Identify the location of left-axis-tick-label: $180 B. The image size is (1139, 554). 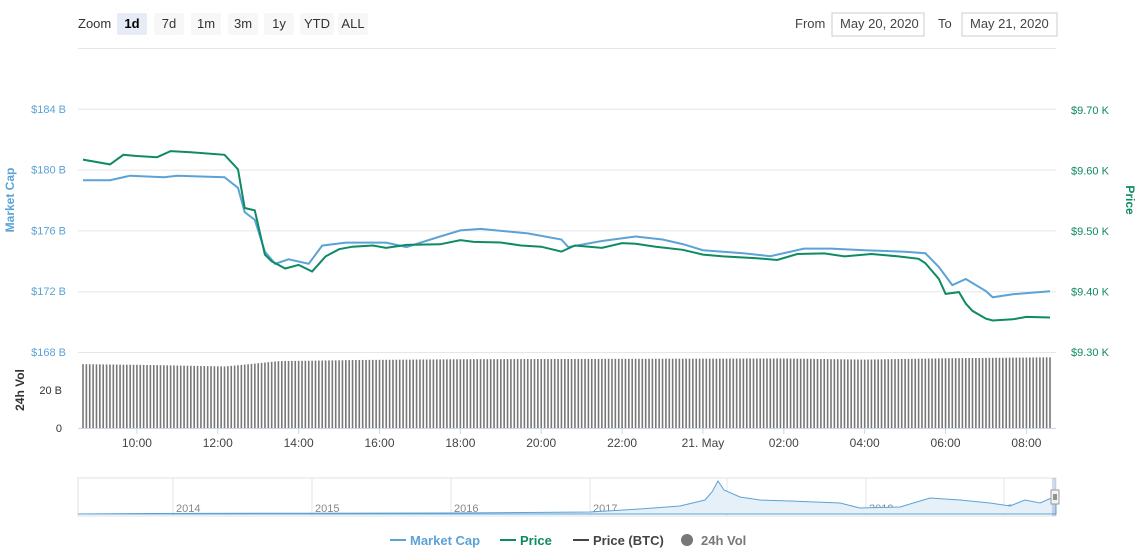
(48, 171).